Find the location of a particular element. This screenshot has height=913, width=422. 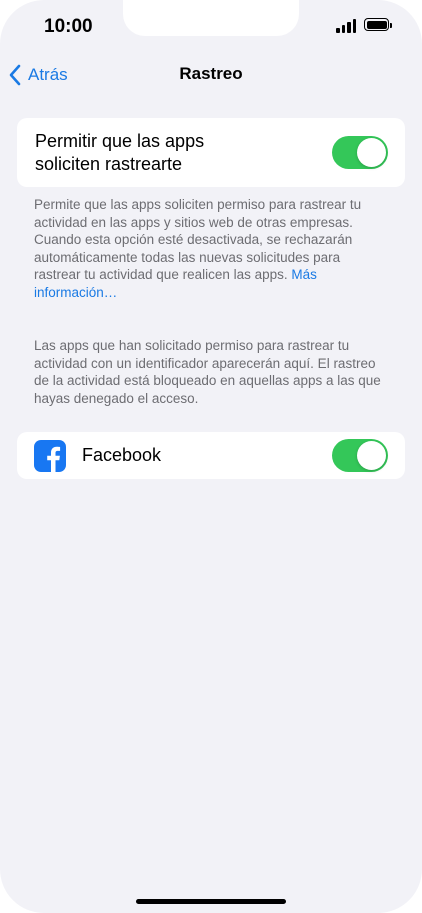

allow-tracking-label-line1: Permitir que las apps is located at coordinates (120, 141).